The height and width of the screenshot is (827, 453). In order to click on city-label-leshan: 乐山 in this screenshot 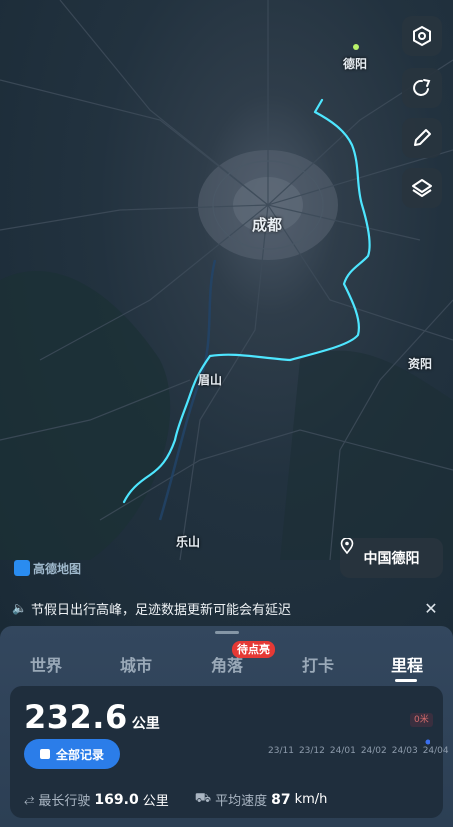, I will do `click(188, 542)`.